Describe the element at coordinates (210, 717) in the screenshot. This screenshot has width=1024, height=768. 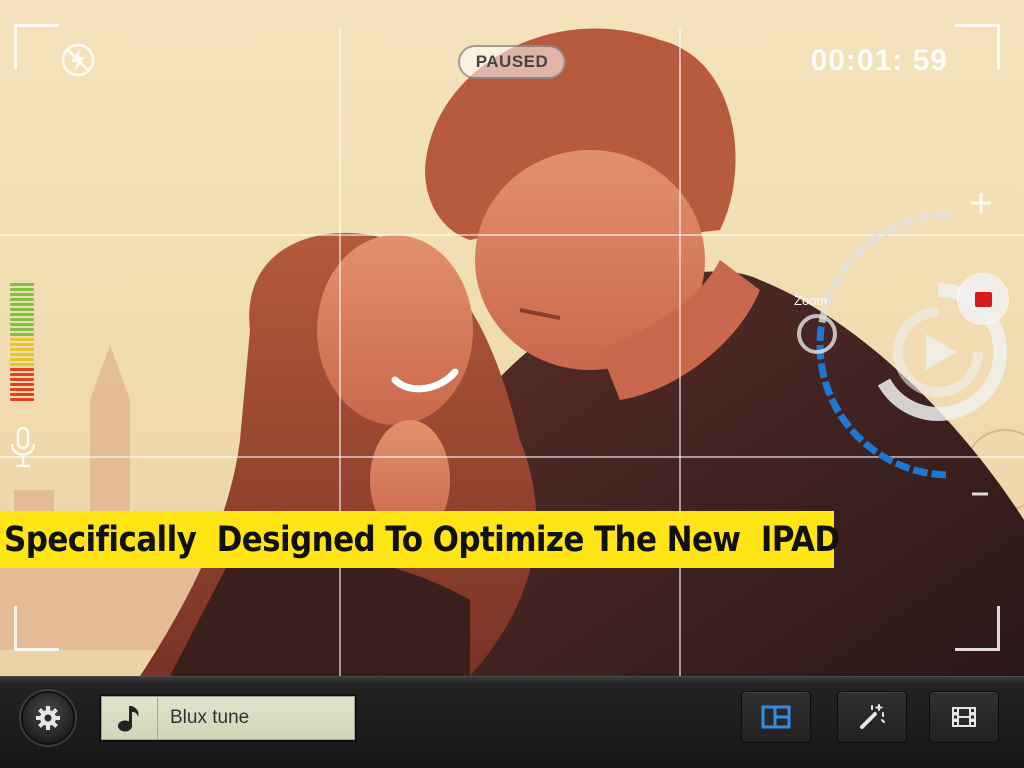
I see `music-track-label: Blux tune` at that location.